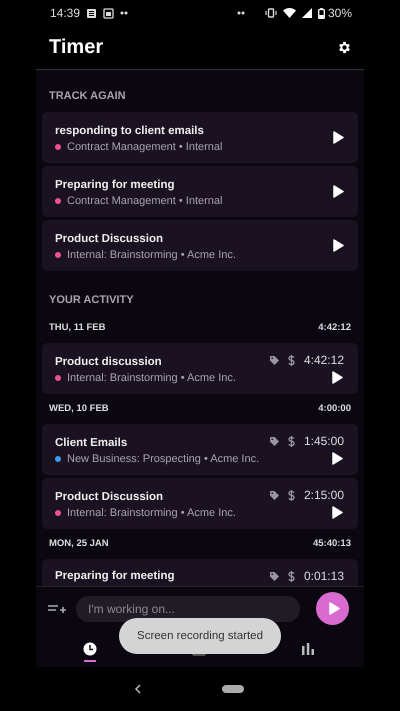  What do you see at coordinates (65, 13) in the screenshot?
I see `clock-time: 14:39` at bounding box center [65, 13].